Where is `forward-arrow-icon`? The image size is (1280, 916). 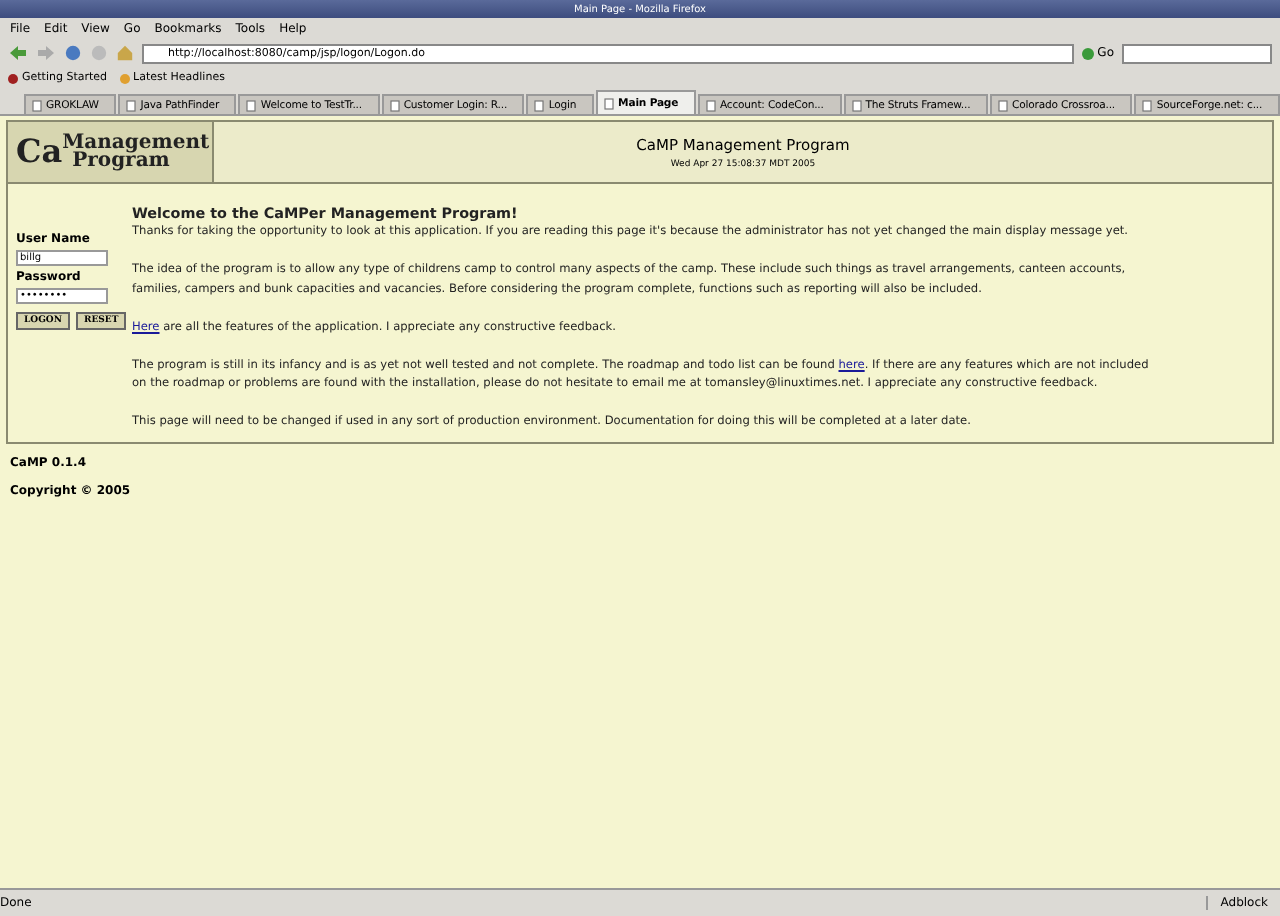 forward-arrow-icon is located at coordinates (46, 53).